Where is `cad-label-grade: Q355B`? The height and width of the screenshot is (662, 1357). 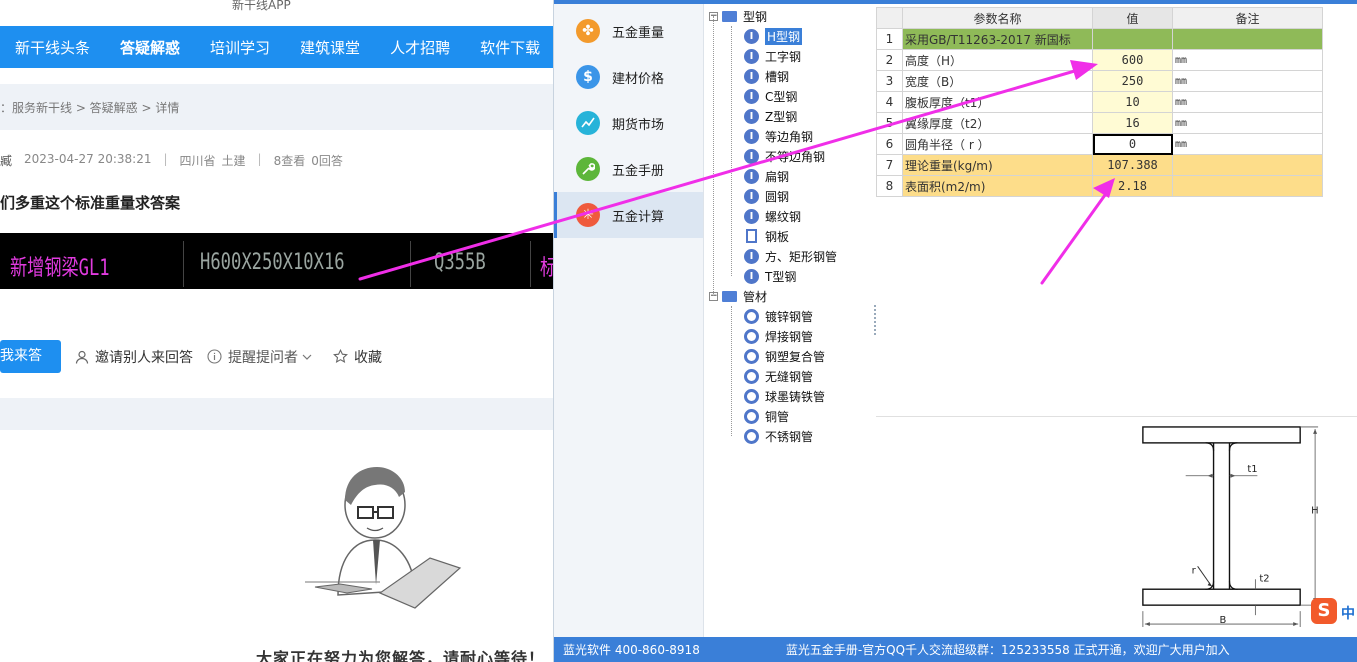 cad-label-grade: Q355B is located at coordinates (460, 262).